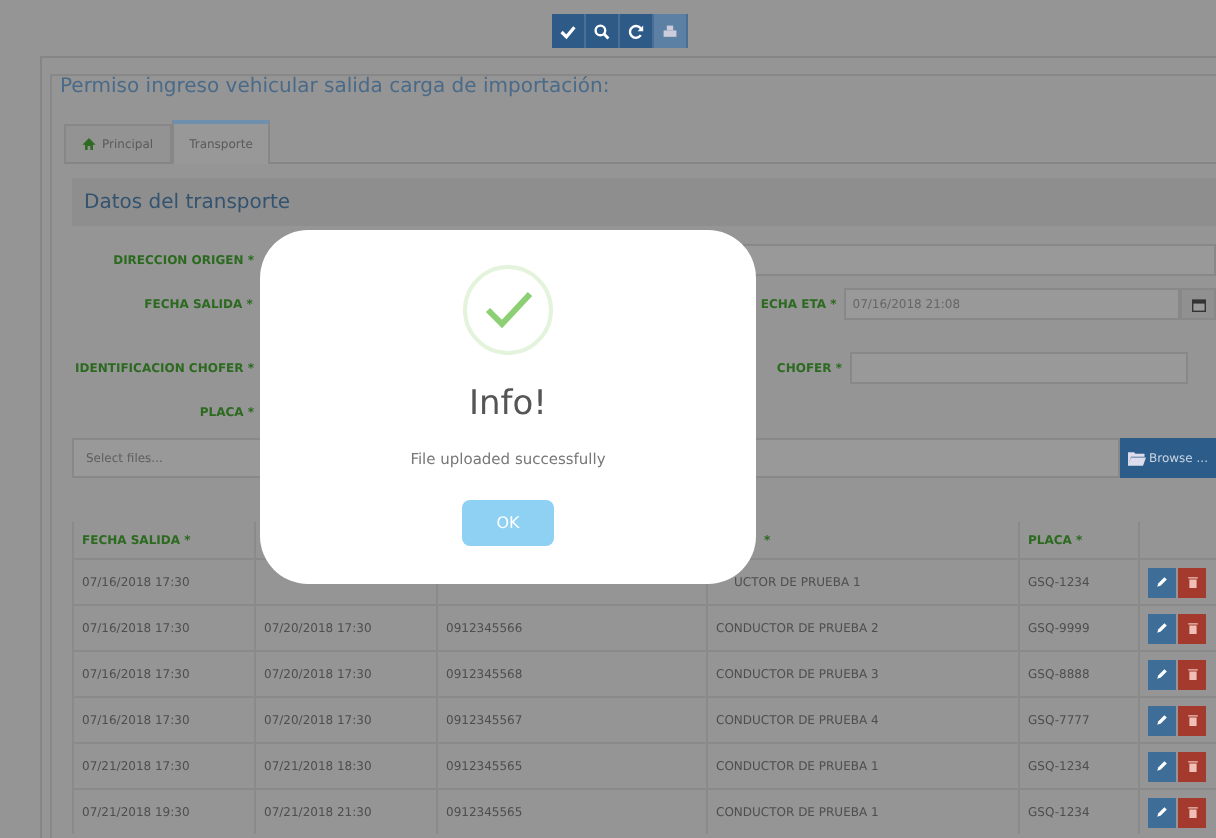  I want to click on dialog-title: Info!, so click(508, 404).